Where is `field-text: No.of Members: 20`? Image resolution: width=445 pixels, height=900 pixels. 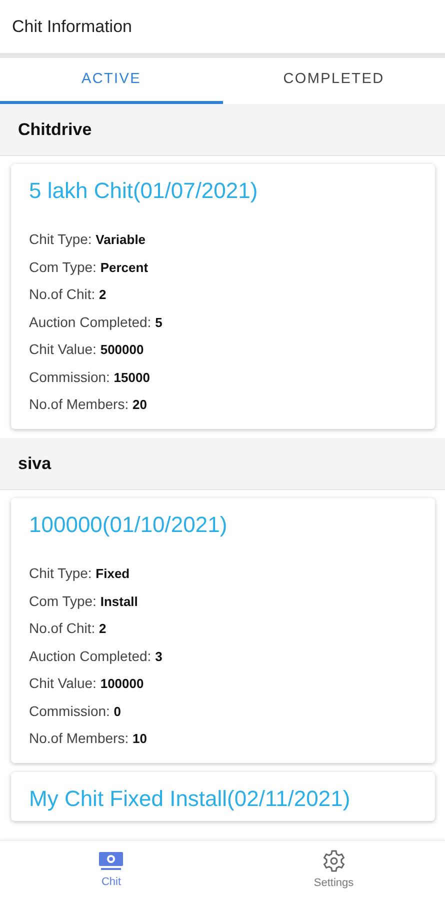
field-text: No.of Members: 20 is located at coordinates (88, 404).